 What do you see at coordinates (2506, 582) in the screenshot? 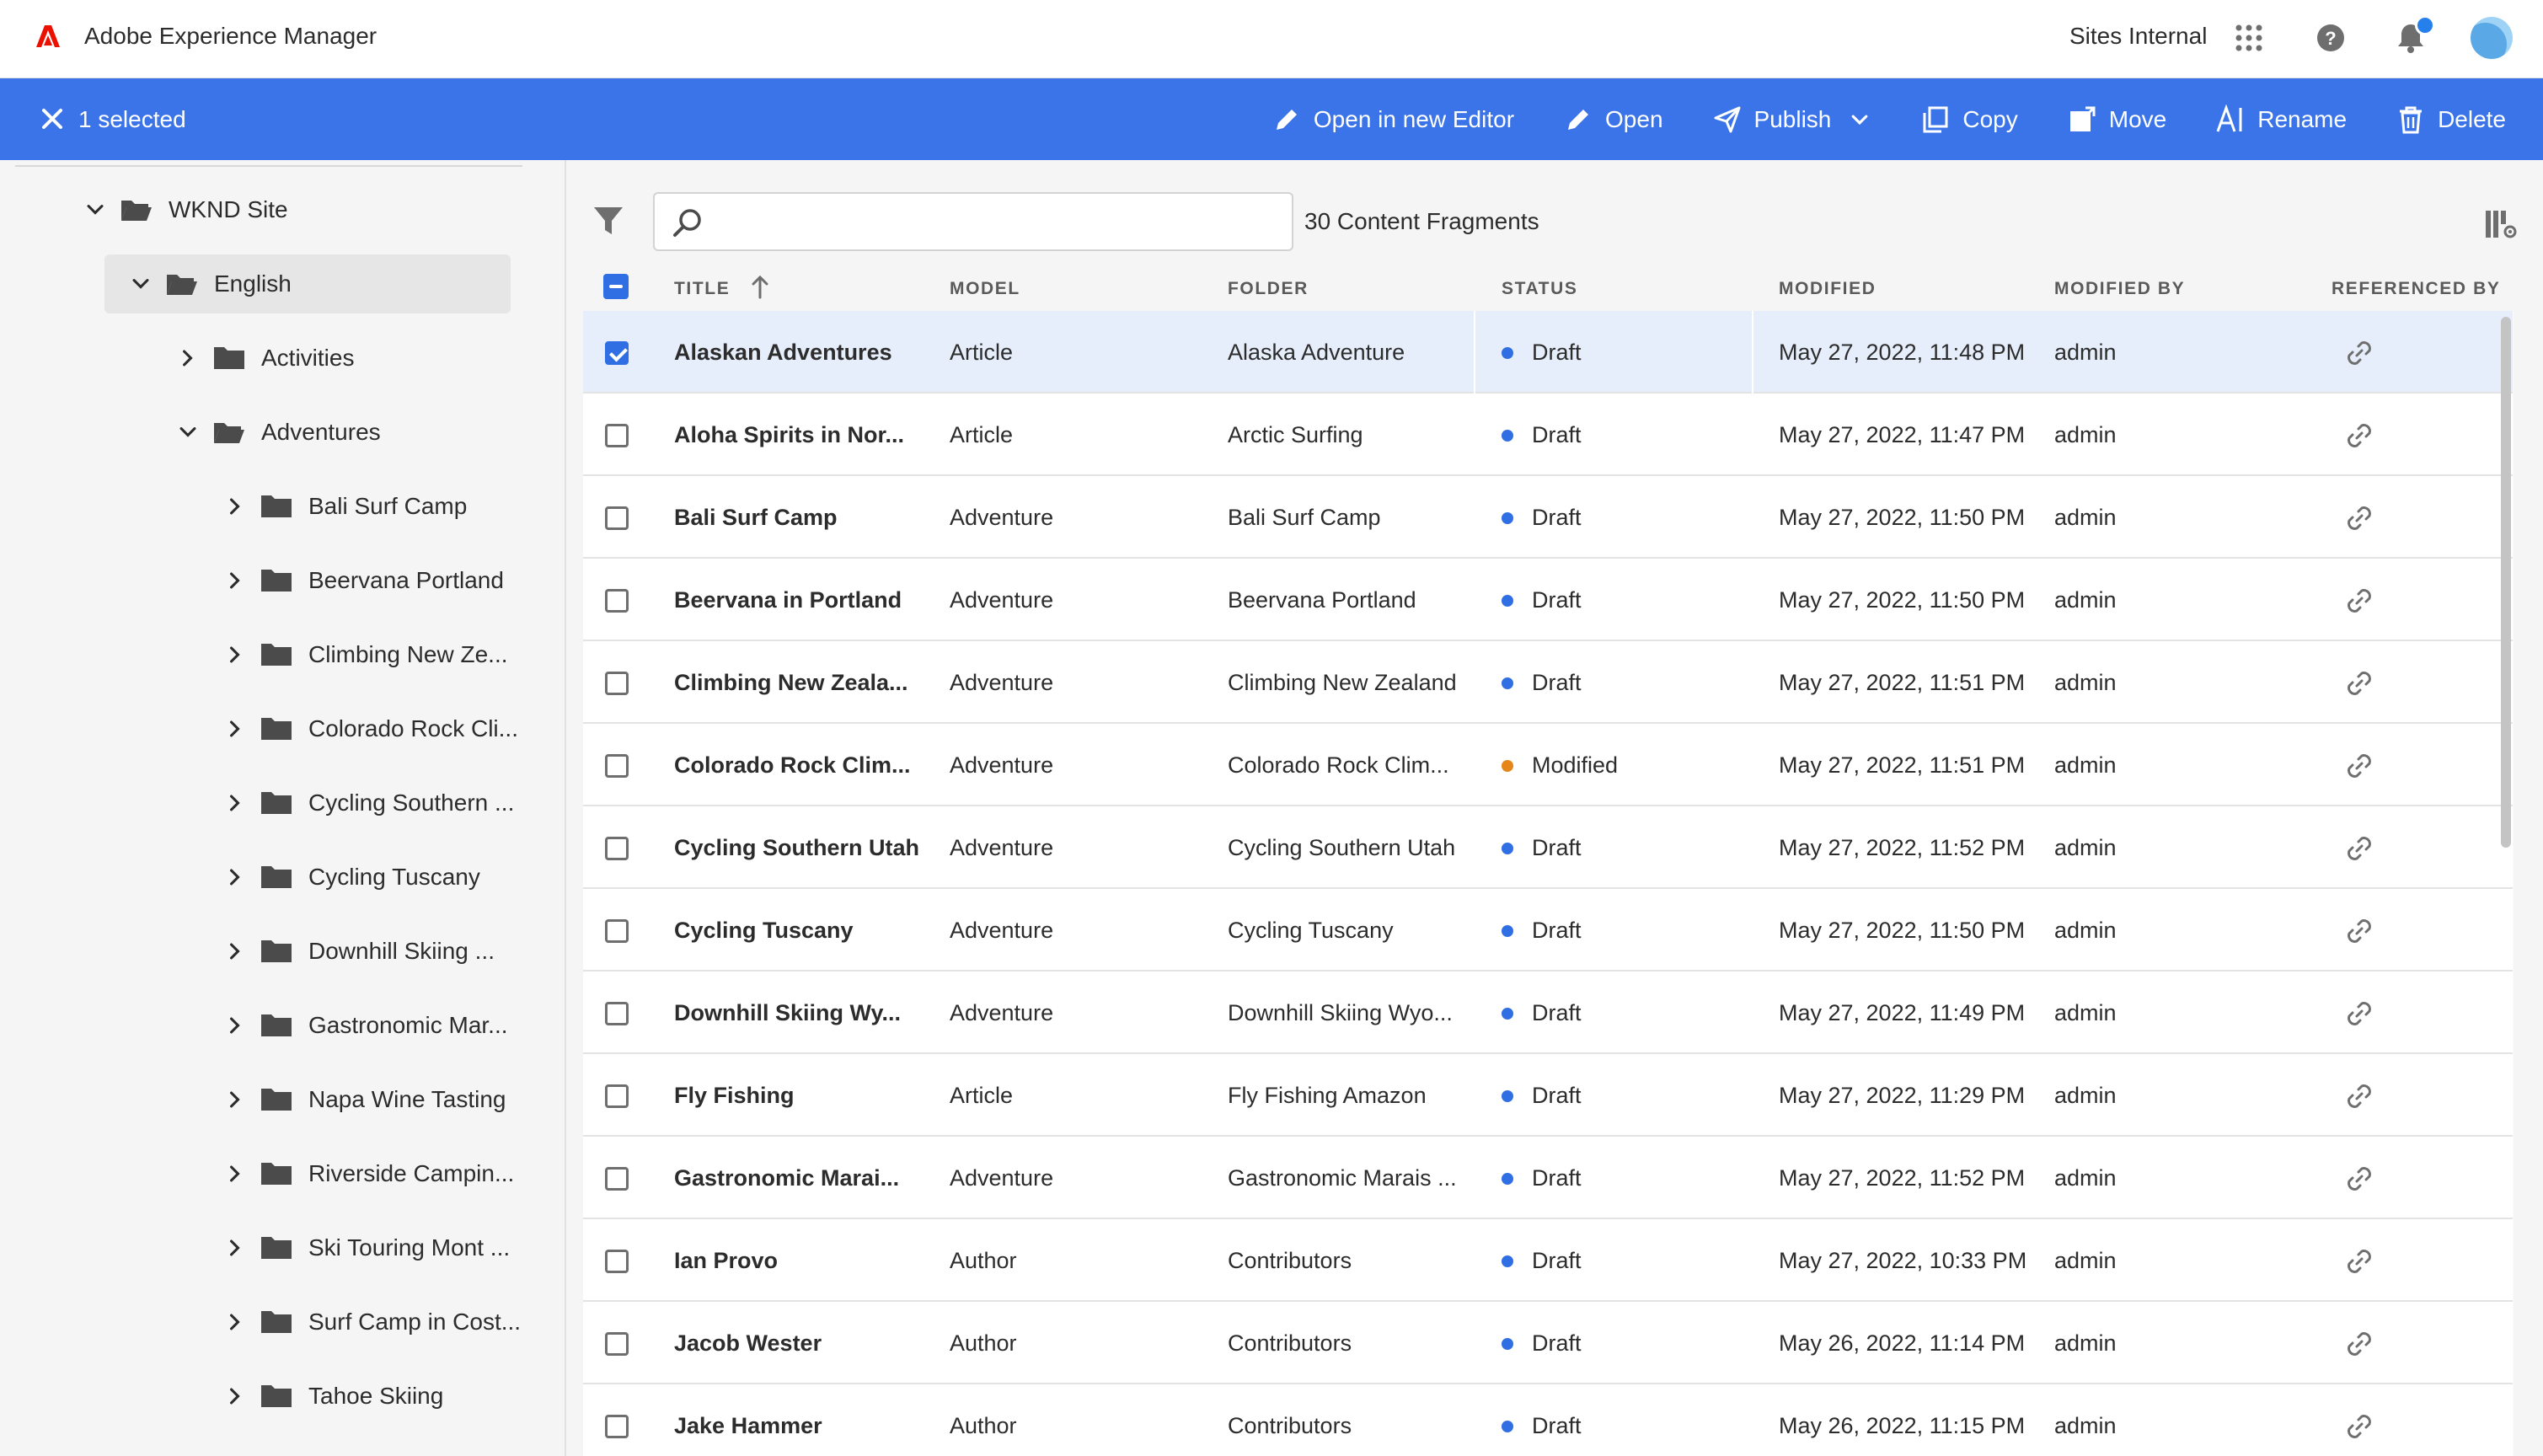
I see `scrollbar-thumb` at bounding box center [2506, 582].